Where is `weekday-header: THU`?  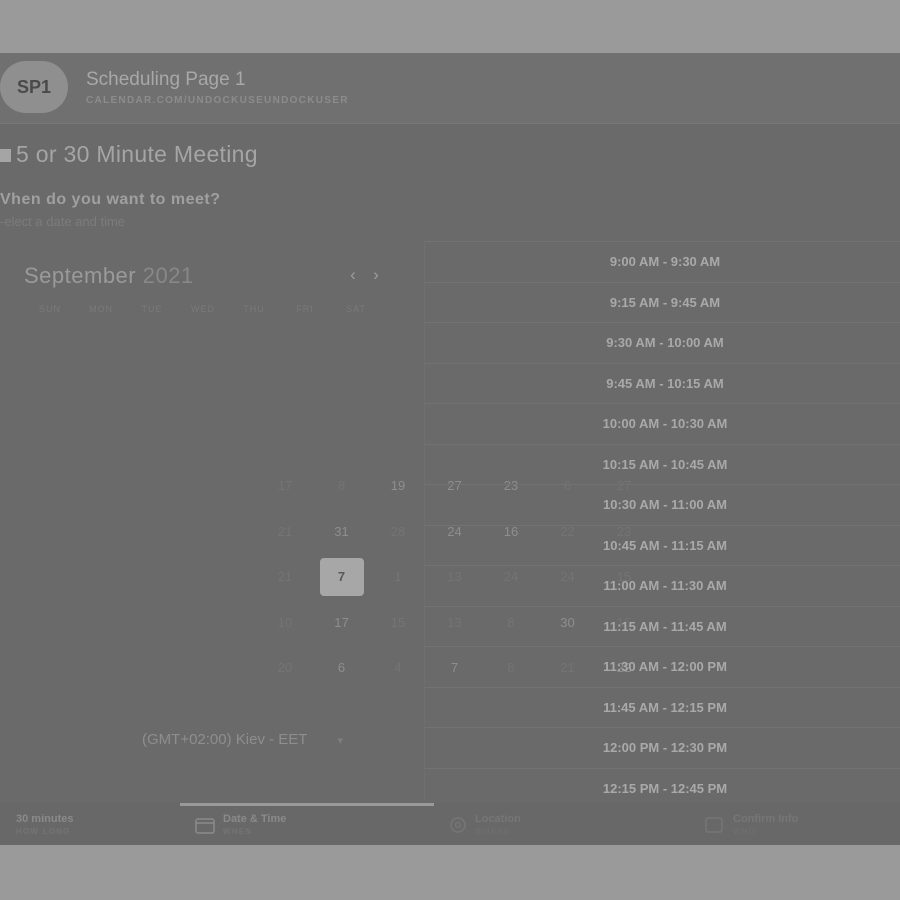
weekday-header: THU is located at coordinates (254, 309).